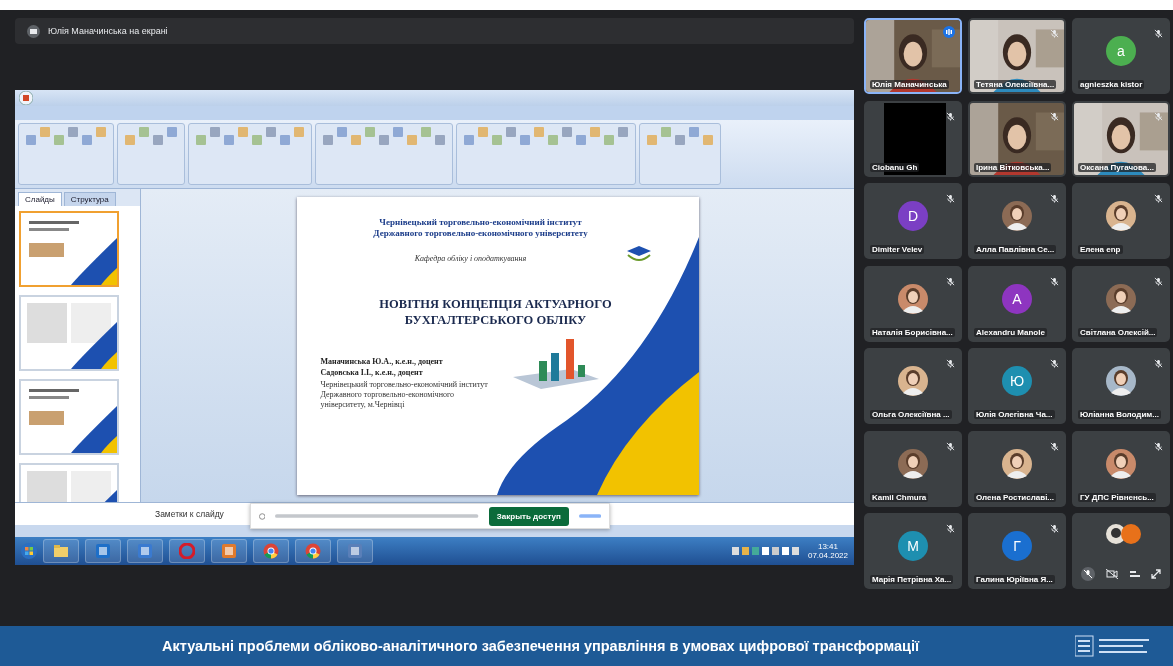 Image resolution: width=1173 pixels, height=666 pixels. Describe the element at coordinates (1100, 249) in the screenshot. I see `participant-name: Елена enp` at that location.